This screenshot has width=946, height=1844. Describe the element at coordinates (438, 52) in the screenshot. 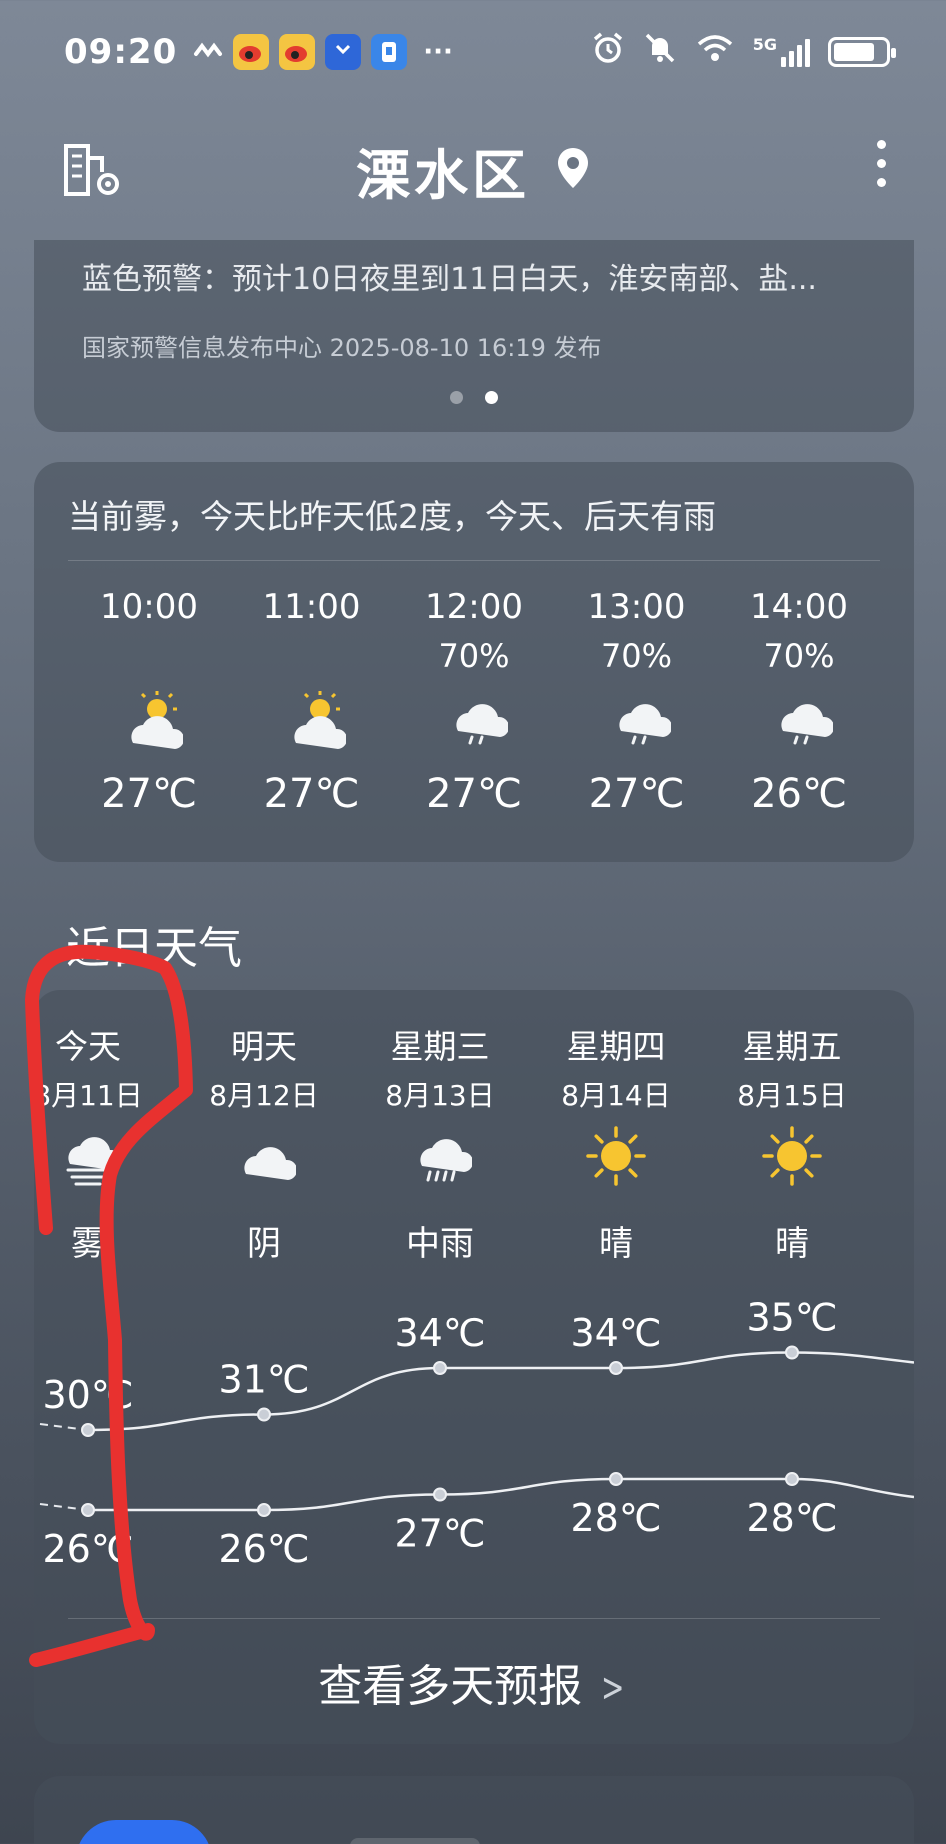

I see `more-notifications-icon: ···` at that location.